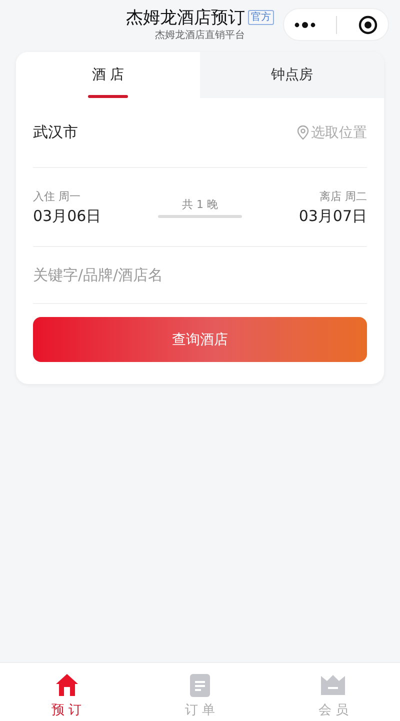 The image size is (400, 721). Describe the element at coordinates (332, 216) in the screenshot. I see `checkout-date: 03月07日` at that location.